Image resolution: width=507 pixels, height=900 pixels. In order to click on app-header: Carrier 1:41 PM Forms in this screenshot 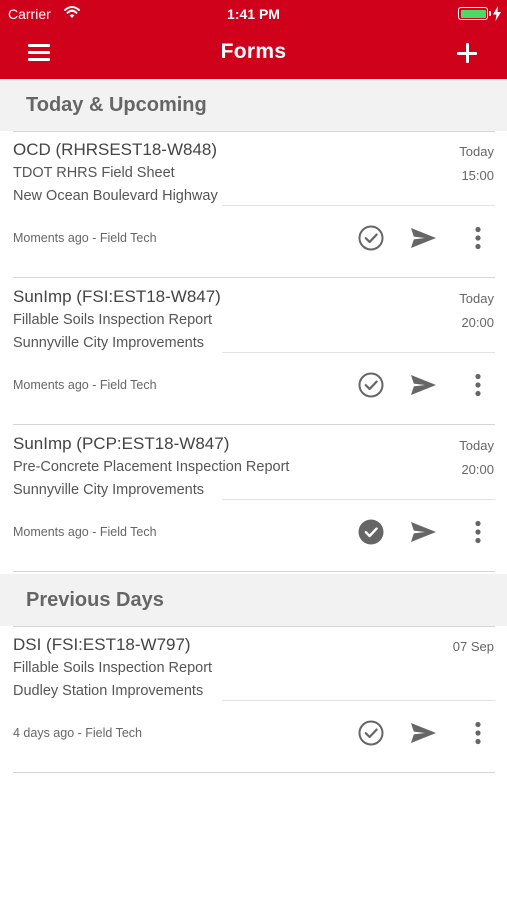, I will do `click(253, 39)`.